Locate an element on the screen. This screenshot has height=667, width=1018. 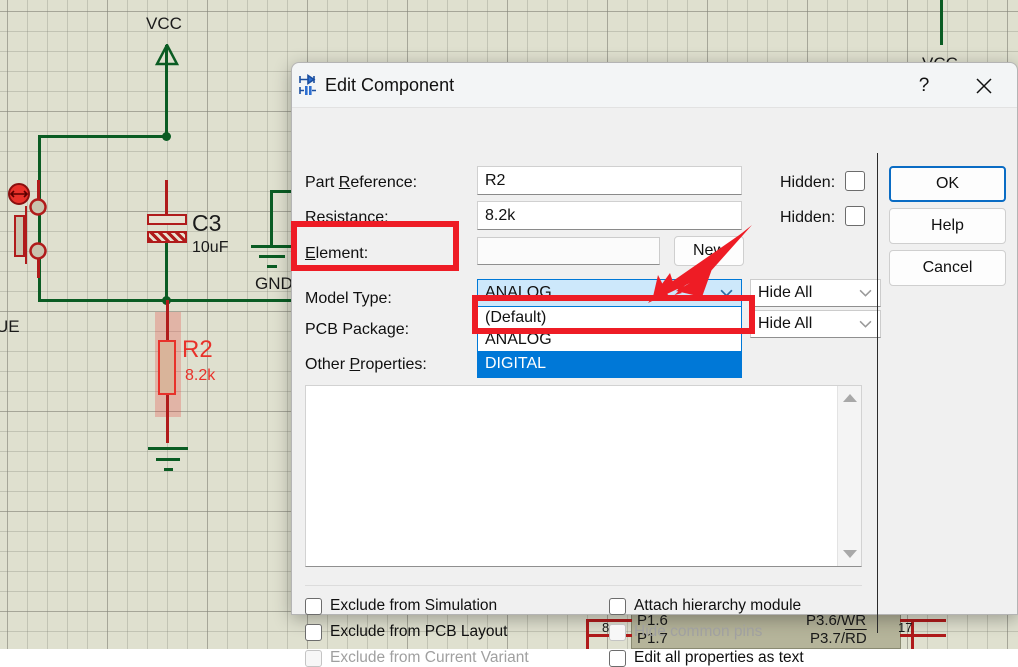
attach-hierarchy-module-row: Attach hierarchy module is located at coordinates (705, 606).